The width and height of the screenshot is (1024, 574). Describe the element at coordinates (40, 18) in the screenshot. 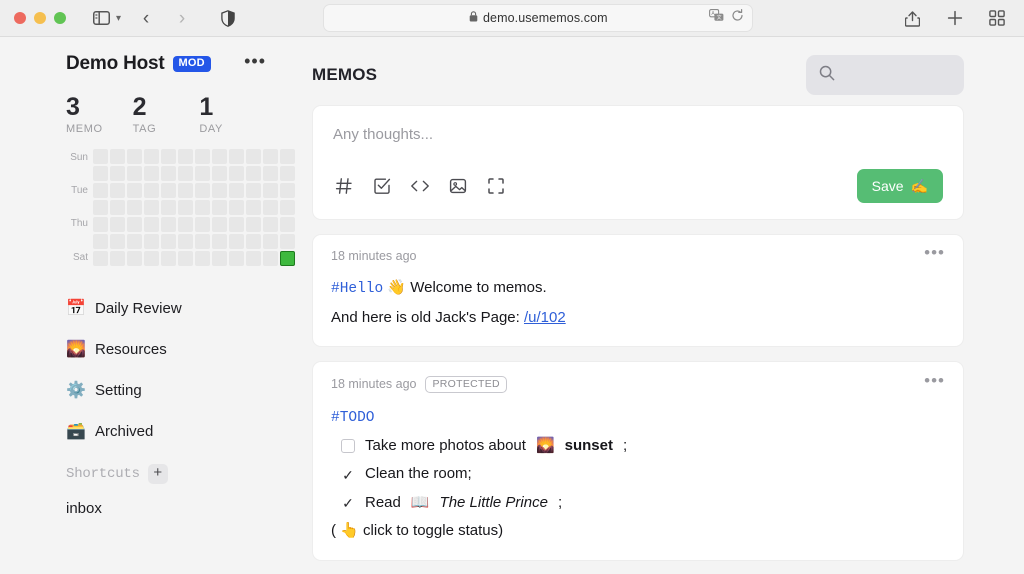

I see `window-controls` at that location.